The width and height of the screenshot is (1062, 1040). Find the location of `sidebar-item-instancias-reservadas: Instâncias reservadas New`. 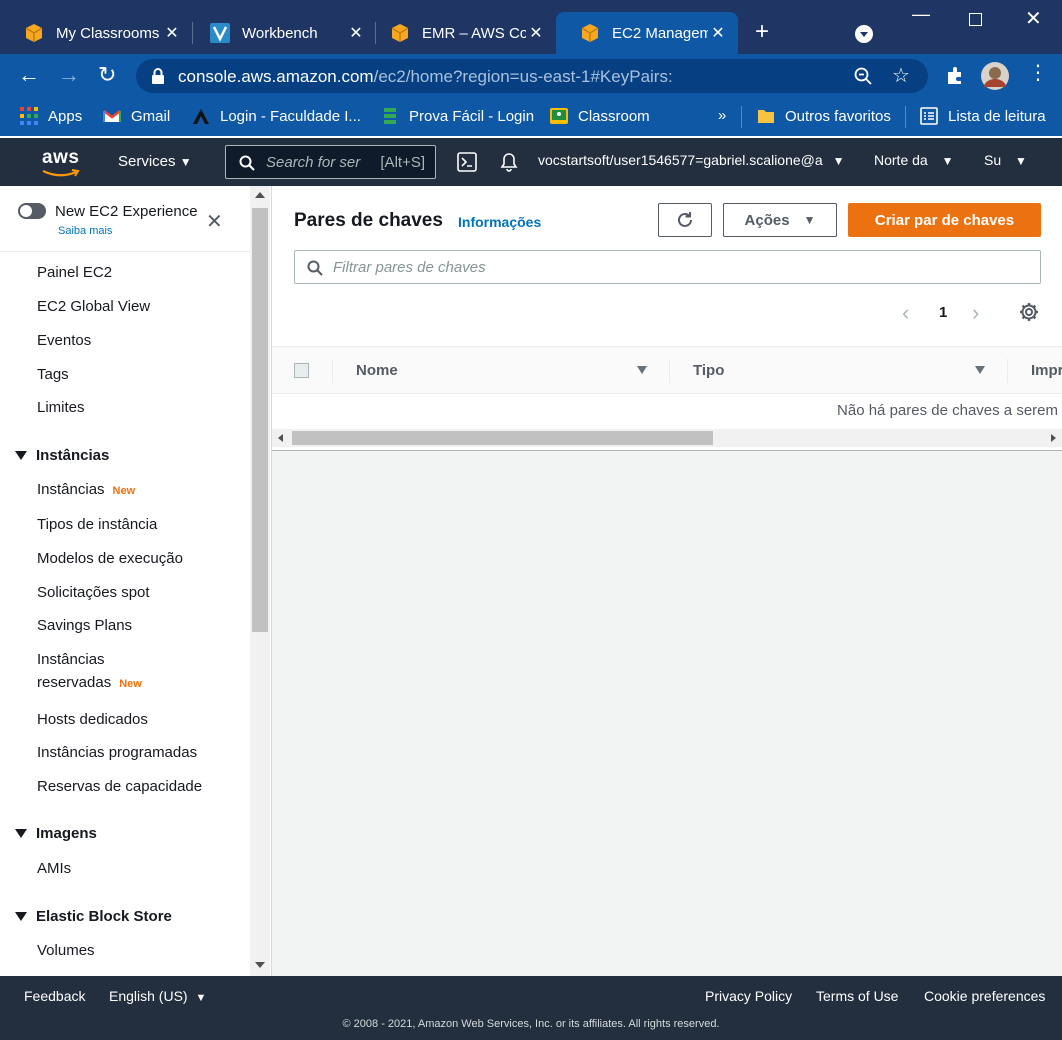

sidebar-item-instancias-reservadas: Instâncias reservadas New is located at coordinates (89, 671).